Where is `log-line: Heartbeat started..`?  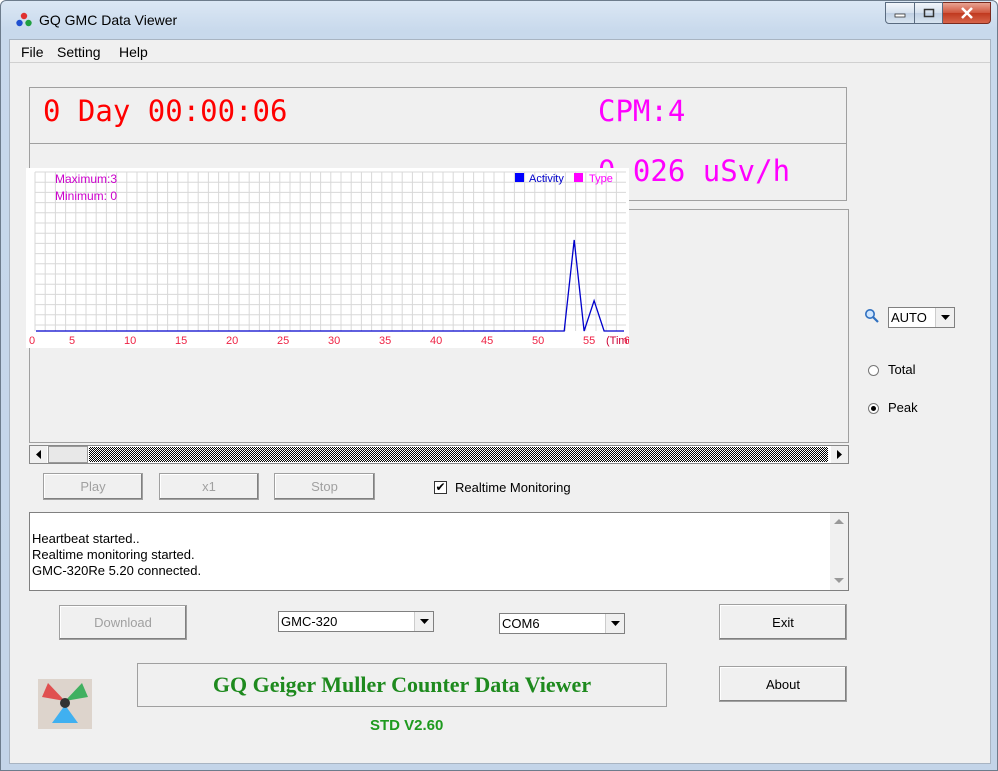
log-line: Heartbeat started.. is located at coordinates (86, 538).